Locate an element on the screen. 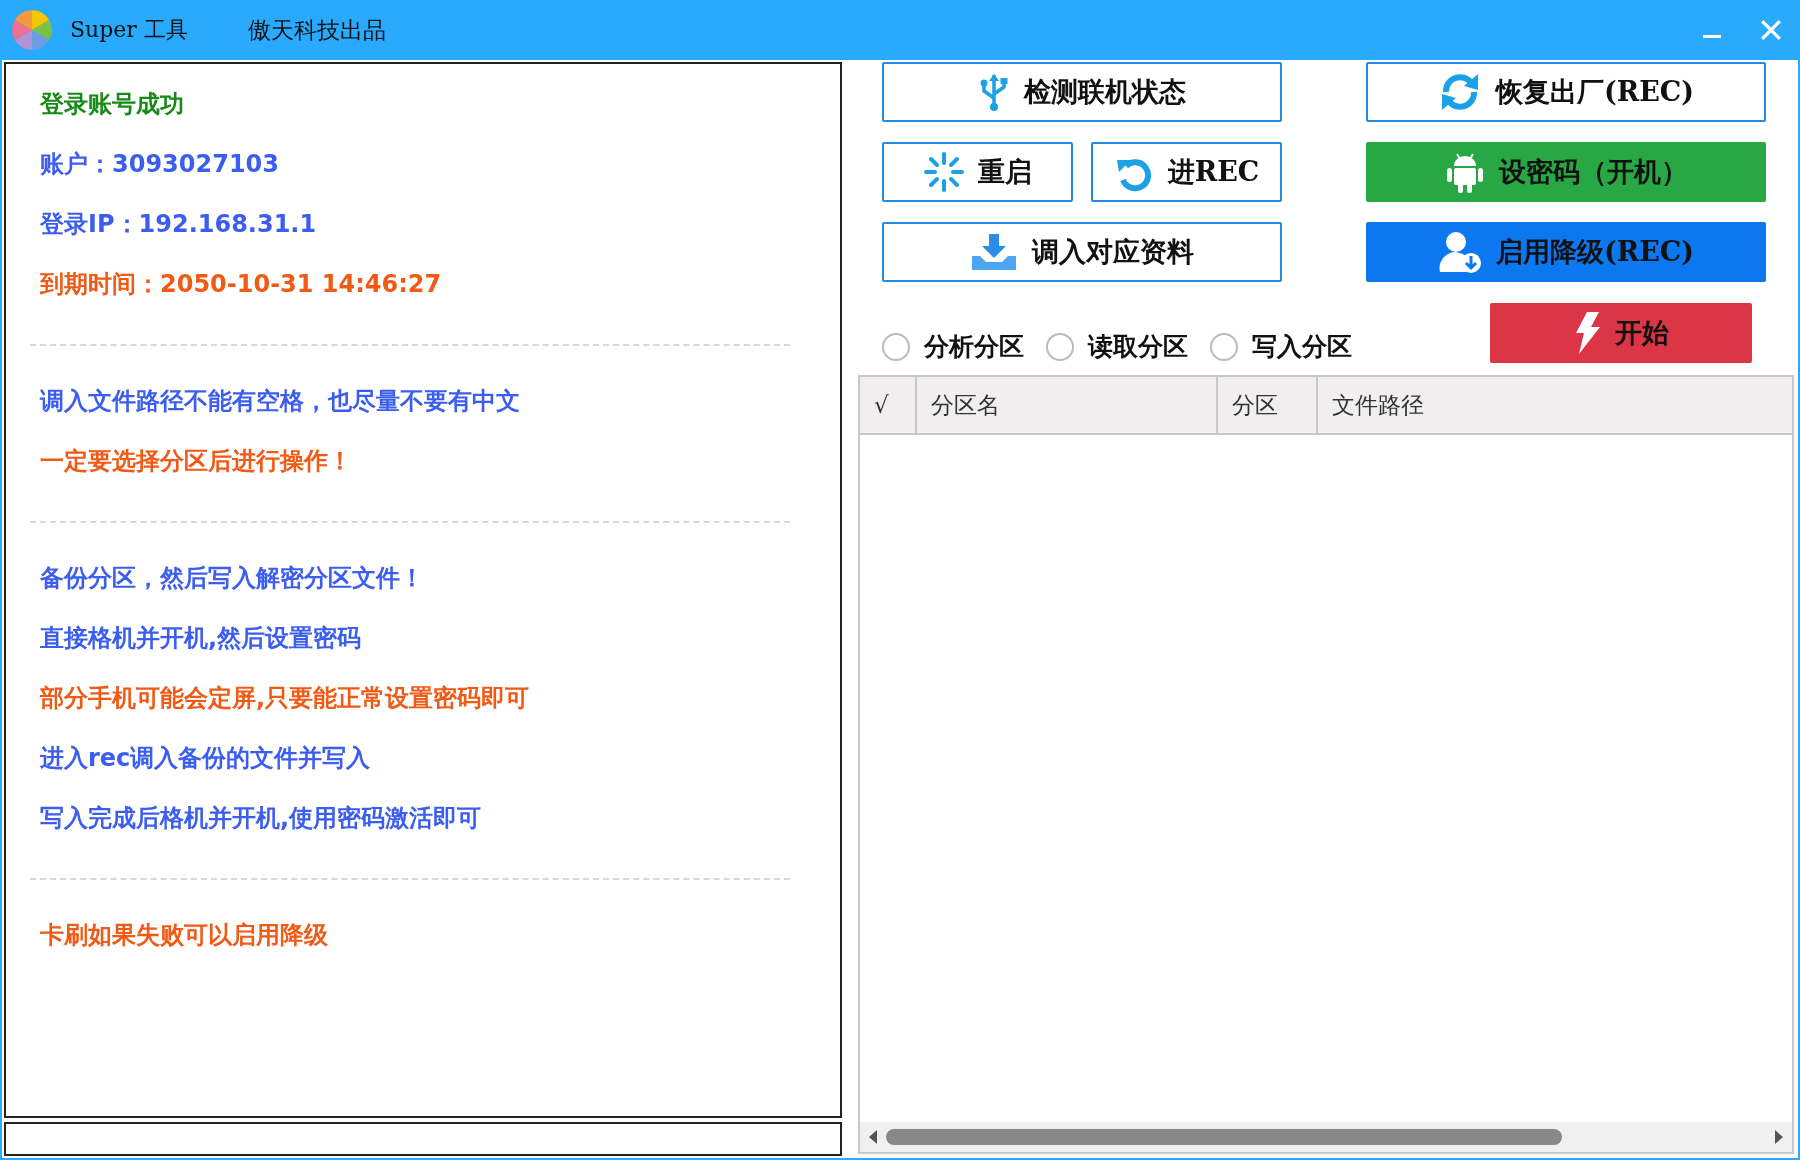  log-line: 调入文件路径不能有空格，也尽量不要有中文 is located at coordinates (280, 401).